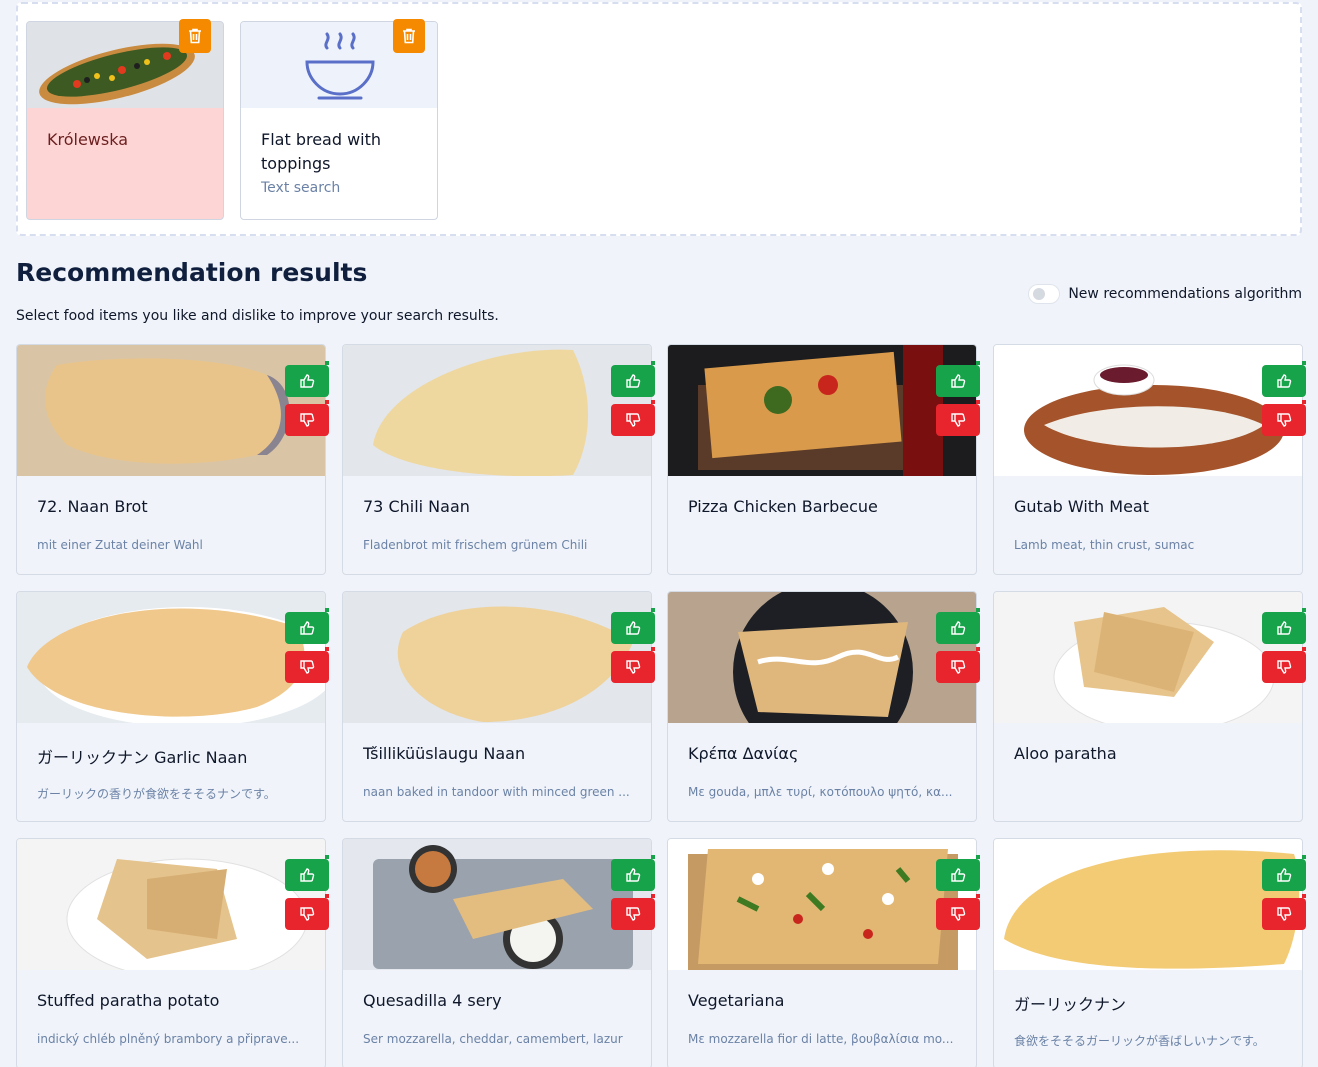  I want to click on vegetariana-photo, so click(822, 904).